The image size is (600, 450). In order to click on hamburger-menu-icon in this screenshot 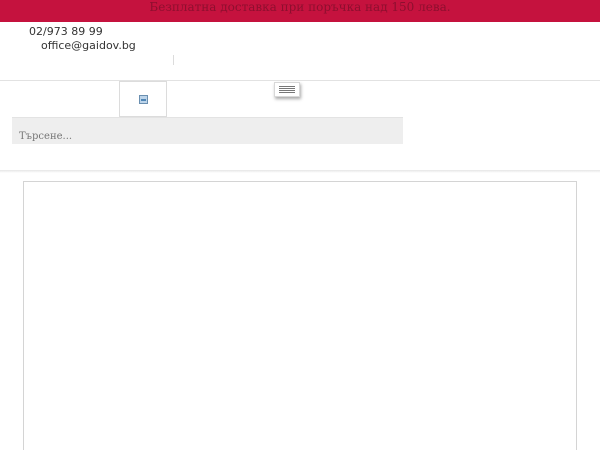, I will do `click(287, 86)`.